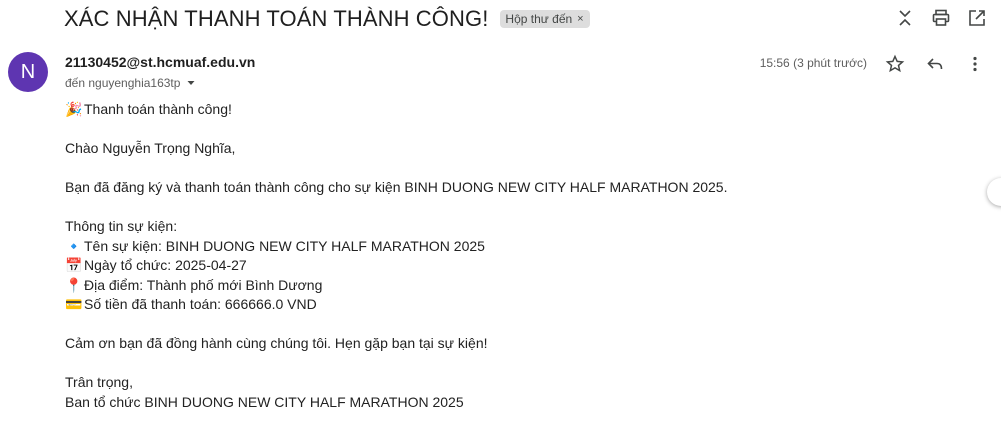  I want to click on avatar: N, so click(28, 72).